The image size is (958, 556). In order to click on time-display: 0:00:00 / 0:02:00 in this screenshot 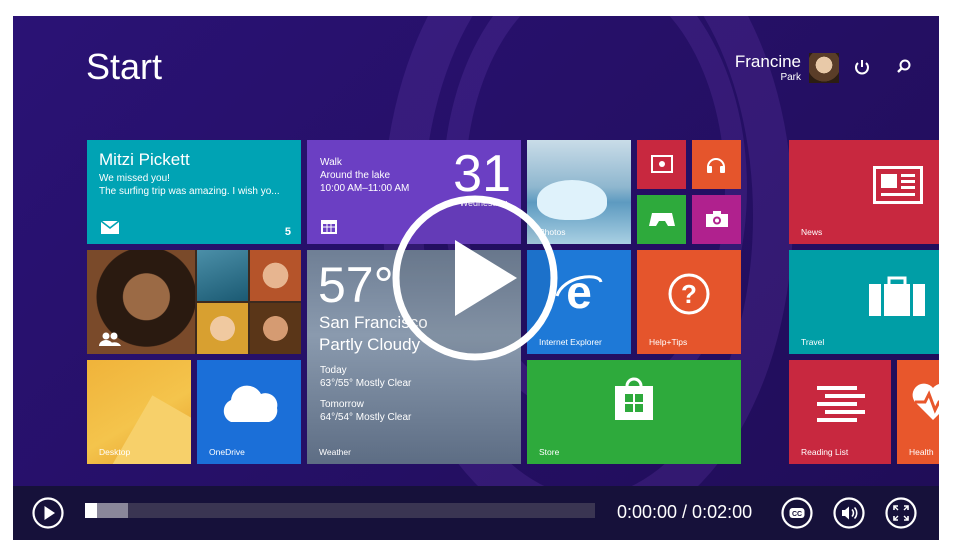, I will do `click(685, 512)`.